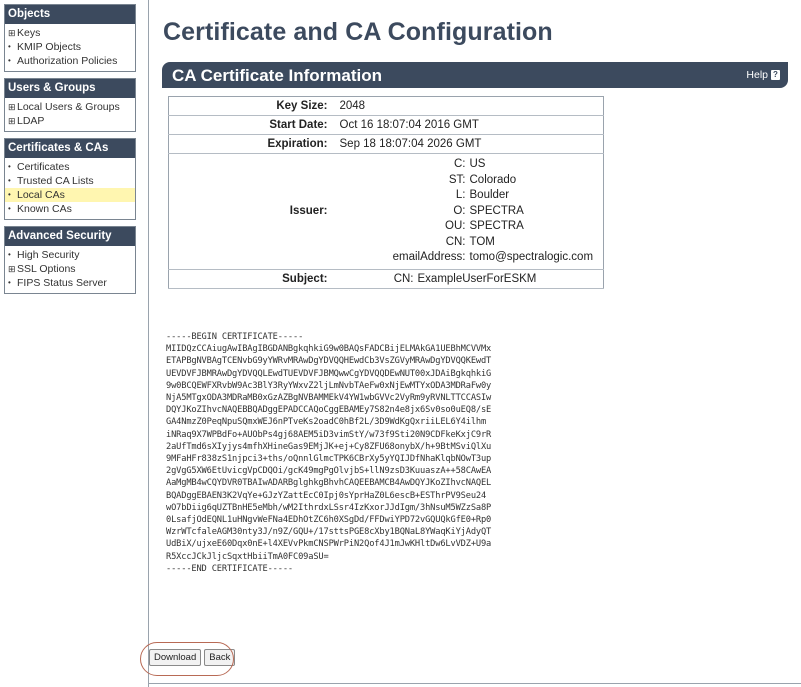 This screenshot has width=801, height=687. Describe the element at coordinates (70, 33) in the screenshot. I see `sidebar-item-keys: ⊞ Keys` at that location.